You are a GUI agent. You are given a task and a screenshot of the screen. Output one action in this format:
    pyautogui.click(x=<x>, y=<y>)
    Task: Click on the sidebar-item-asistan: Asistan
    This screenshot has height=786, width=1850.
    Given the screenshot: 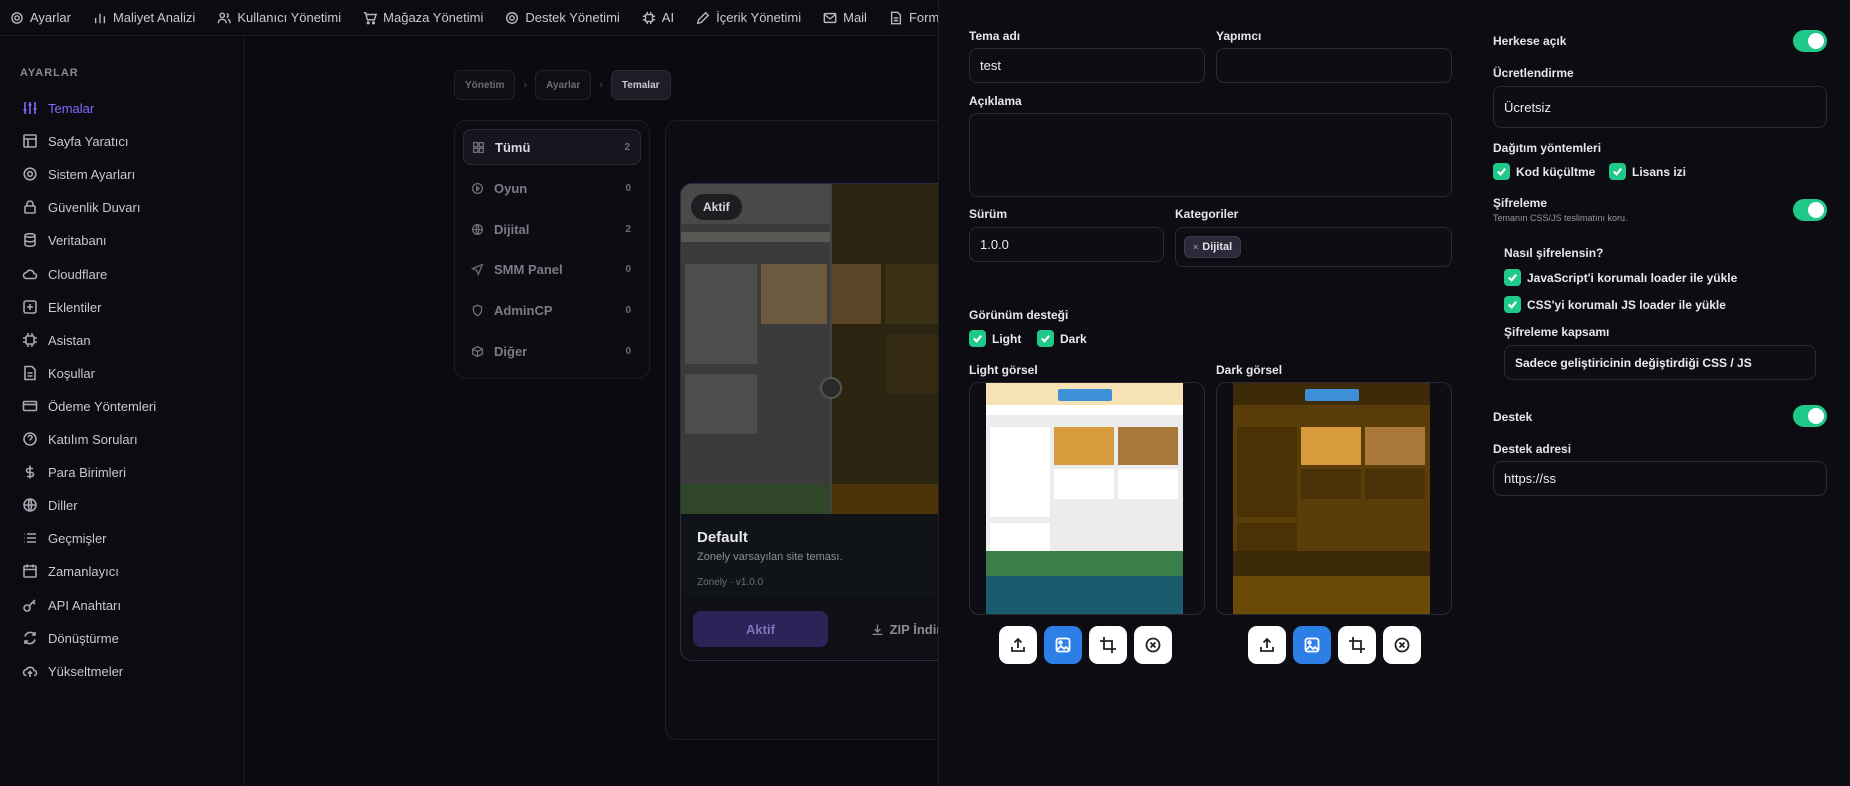 What is the action you would take?
    pyautogui.click(x=56, y=340)
    